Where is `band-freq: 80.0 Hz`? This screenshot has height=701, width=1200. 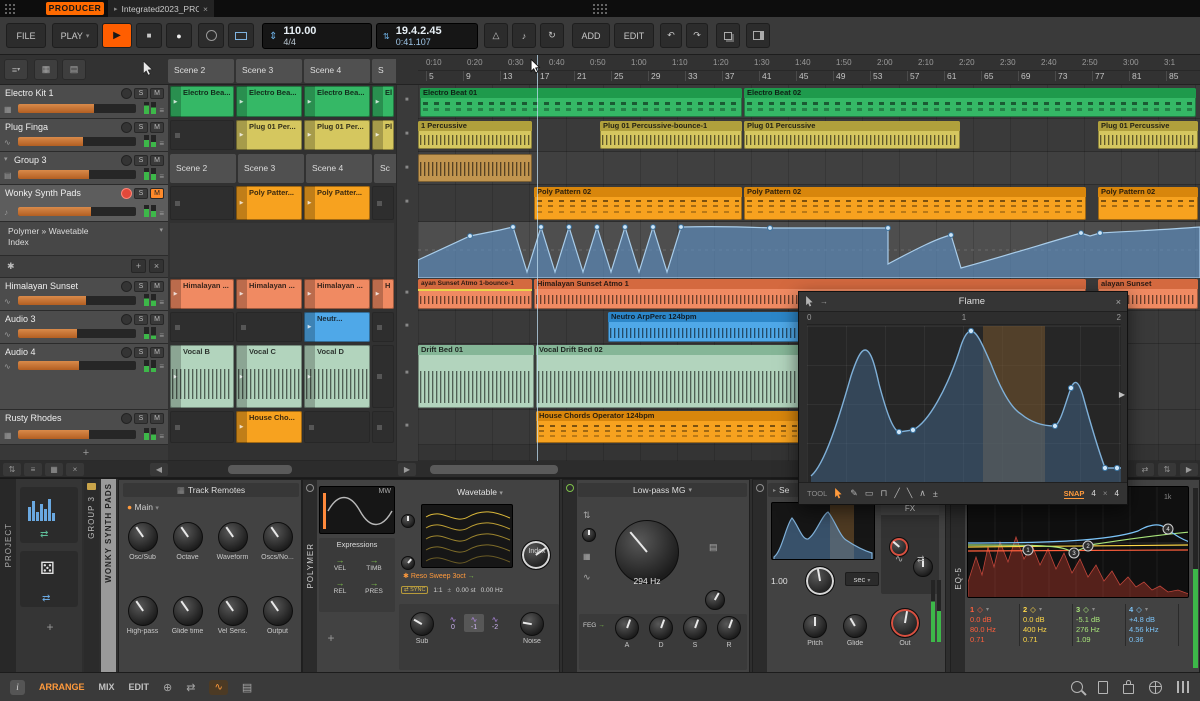
band-freq: 80.0 Hz is located at coordinates (993, 630).